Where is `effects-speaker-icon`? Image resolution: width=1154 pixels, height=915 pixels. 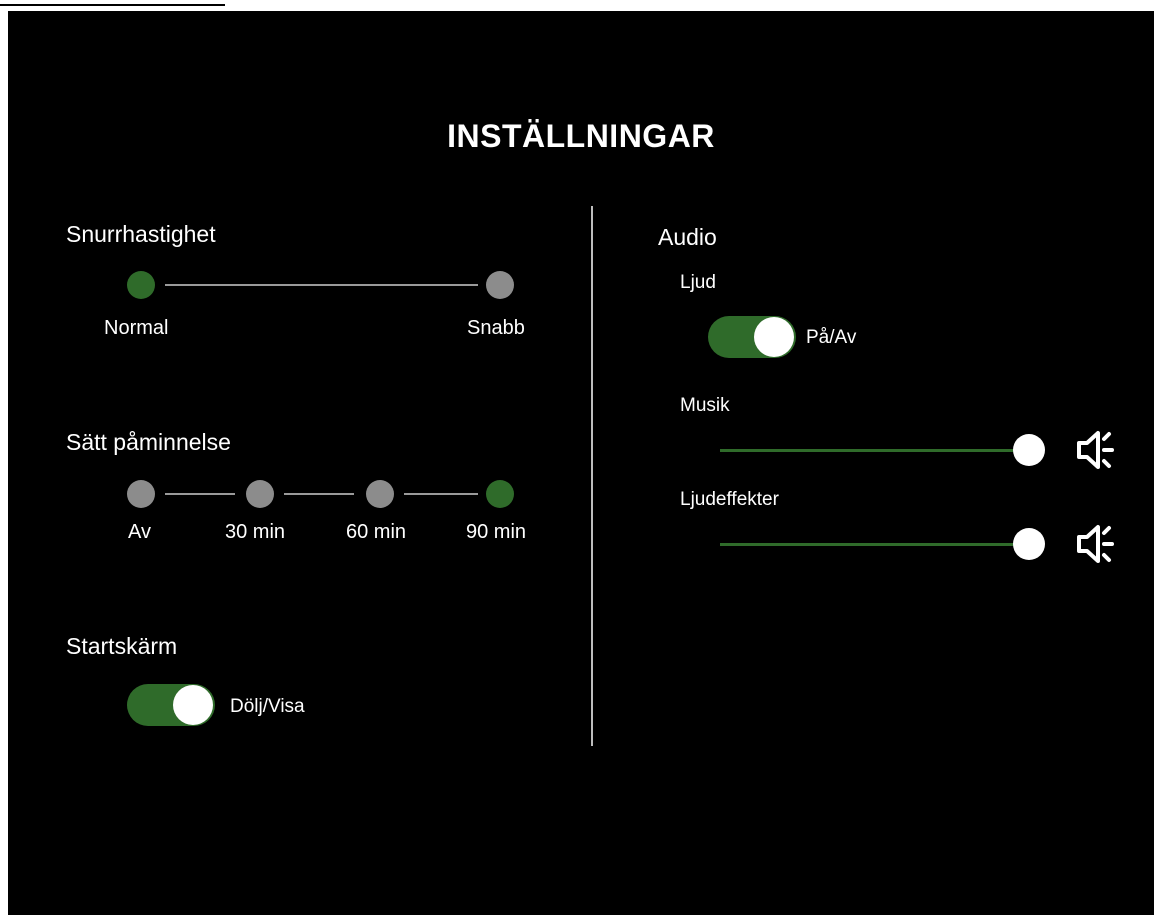 effects-speaker-icon is located at coordinates (1098, 544).